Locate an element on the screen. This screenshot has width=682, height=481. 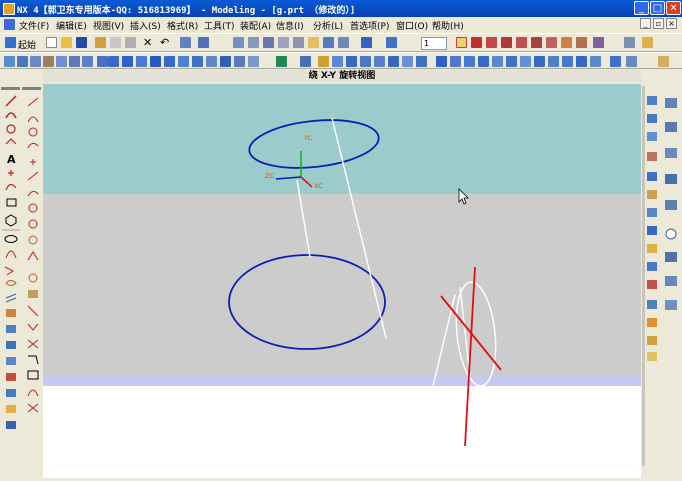
menu-edit: 编辑(E) is located at coordinates (71, 25).